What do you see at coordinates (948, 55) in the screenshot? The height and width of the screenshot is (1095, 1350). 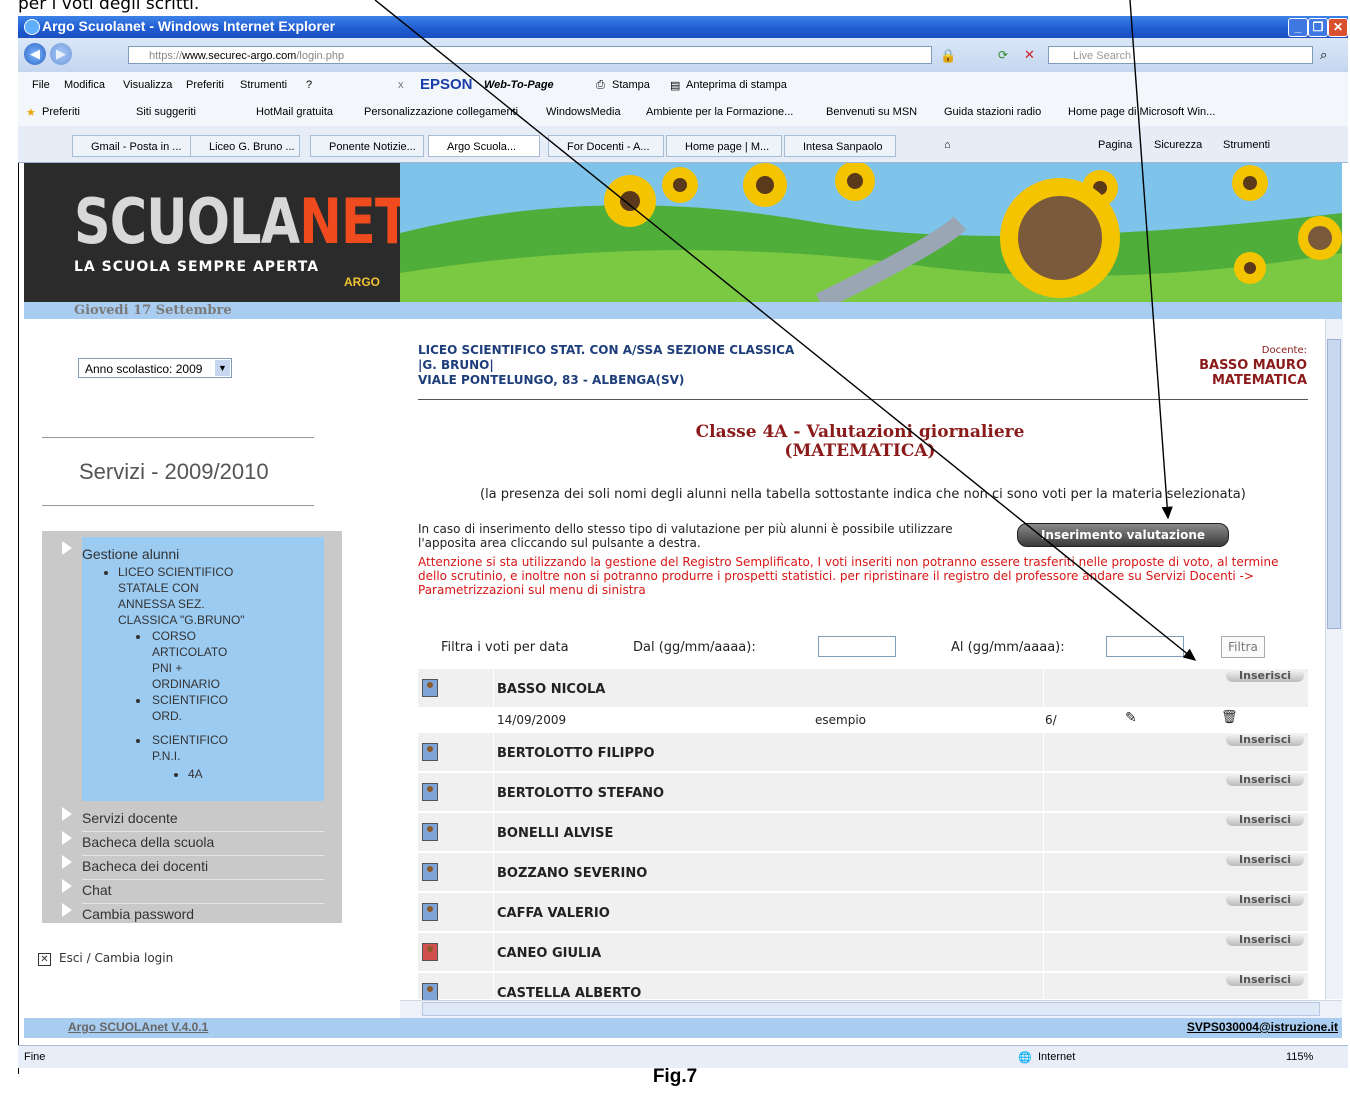 I see `lock-icon: 🔒` at bounding box center [948, 55].